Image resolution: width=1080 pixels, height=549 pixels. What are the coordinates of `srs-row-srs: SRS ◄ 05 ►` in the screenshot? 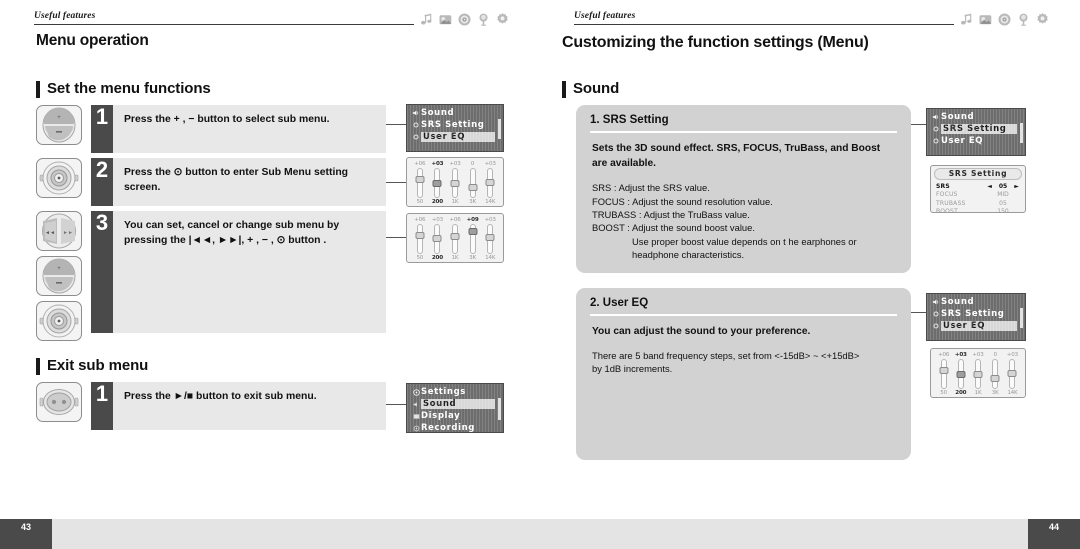 It's located at (978, 186).